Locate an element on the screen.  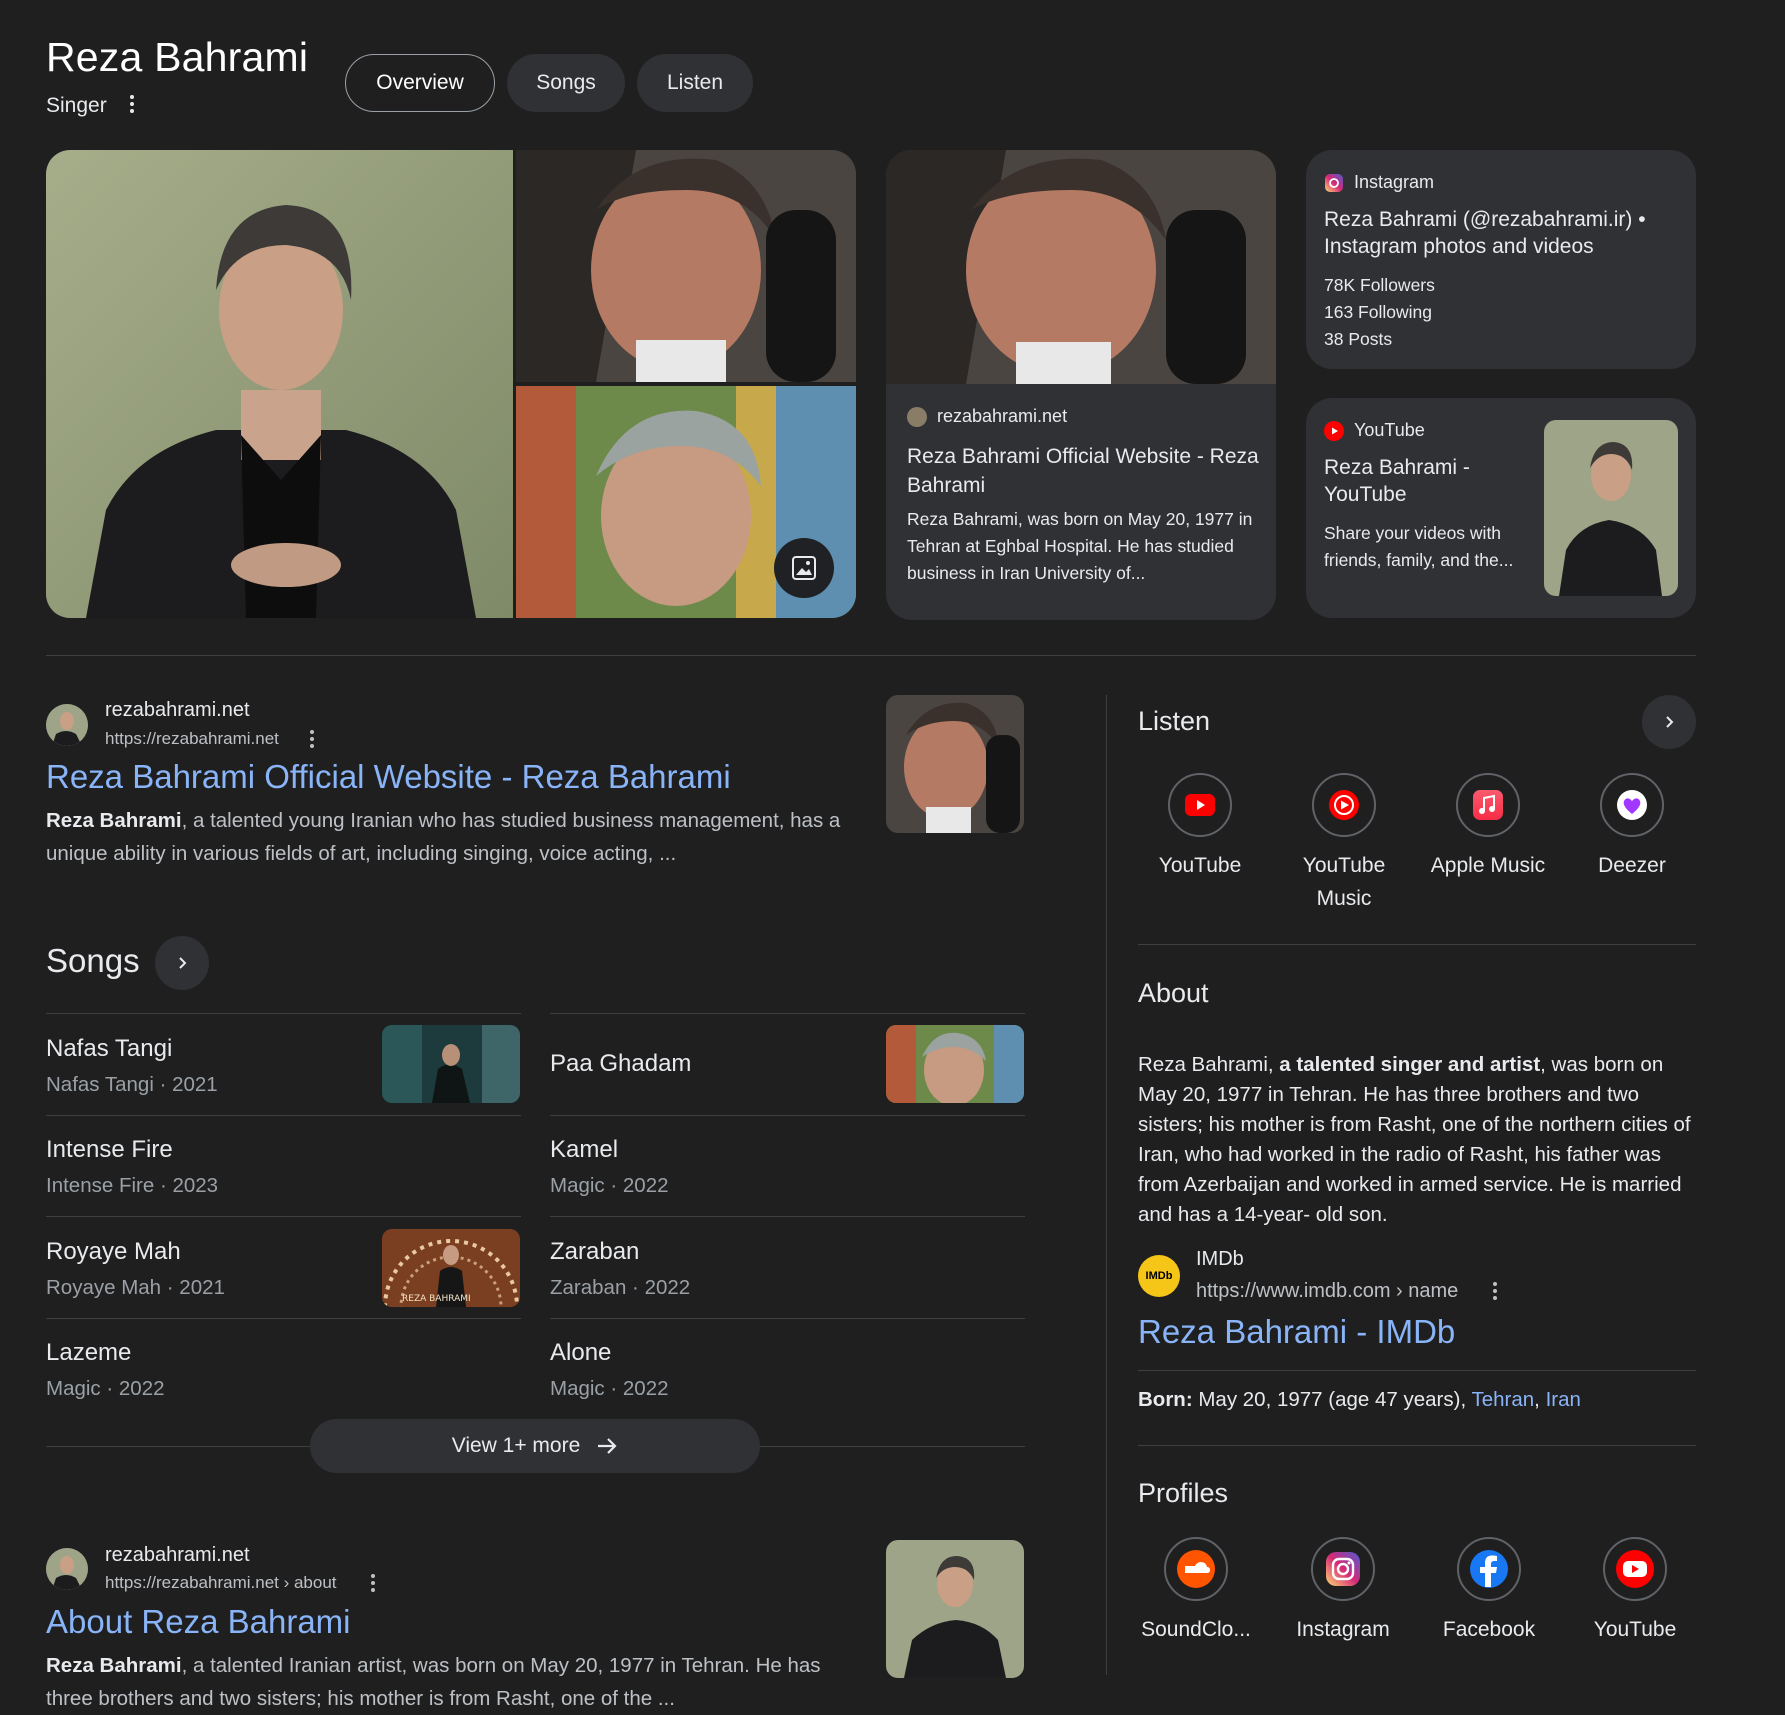
instagram-icon is located at coordinates (1334, 182).